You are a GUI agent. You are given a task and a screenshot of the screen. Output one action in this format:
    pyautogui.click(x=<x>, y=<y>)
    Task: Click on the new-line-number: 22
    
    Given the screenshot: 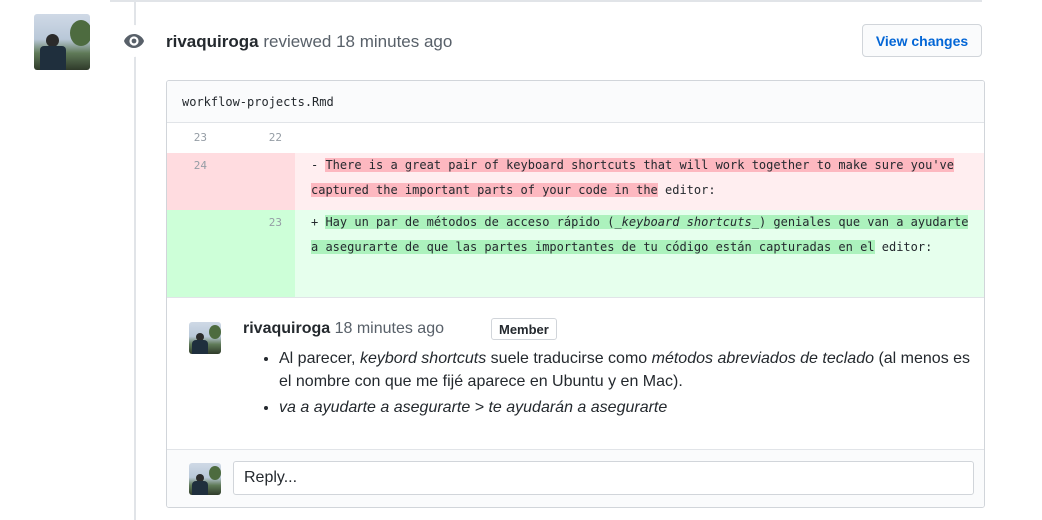 What is the action you would take?
    pyautogui.click(x=262, y=137)
    